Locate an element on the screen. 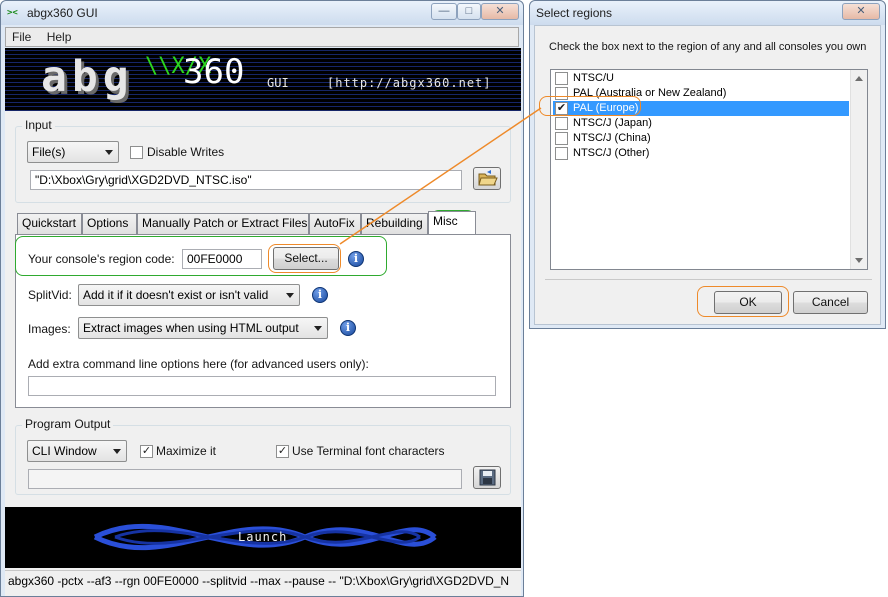 The width and height of the screenshot is (888, 597). region-row-pal-australia: PAL (Australia or New Zealand) is located at coordinates (701, 93).